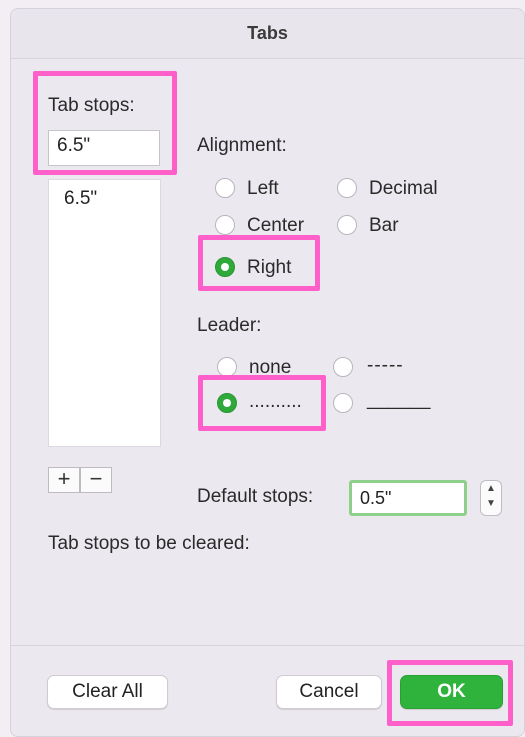 The height and width of the screenshot is (737, 525). I want to click on default-stops-input: 0.5", so click(408, 498).